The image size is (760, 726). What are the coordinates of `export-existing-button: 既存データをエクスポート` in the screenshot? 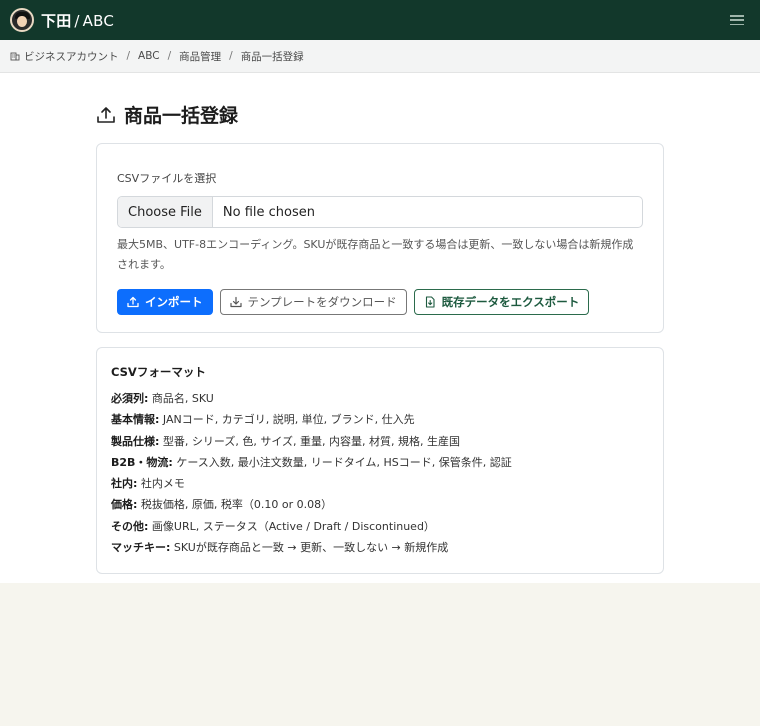 It's located at (501, 302).